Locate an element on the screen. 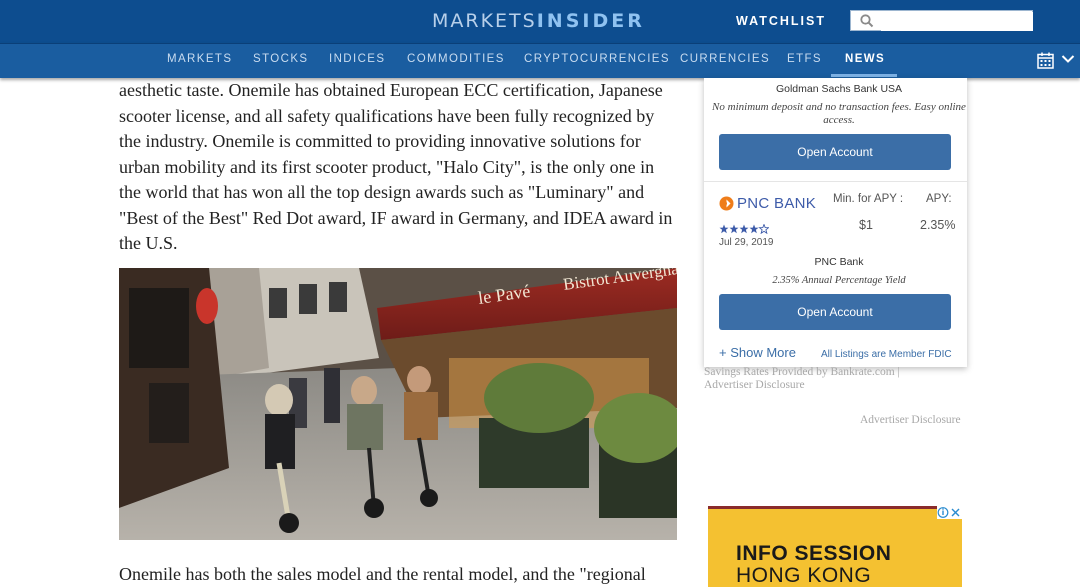 This screenshot has height=587, width=1080. nav-stocks: STOCKS is located at coordinates (280, 59).